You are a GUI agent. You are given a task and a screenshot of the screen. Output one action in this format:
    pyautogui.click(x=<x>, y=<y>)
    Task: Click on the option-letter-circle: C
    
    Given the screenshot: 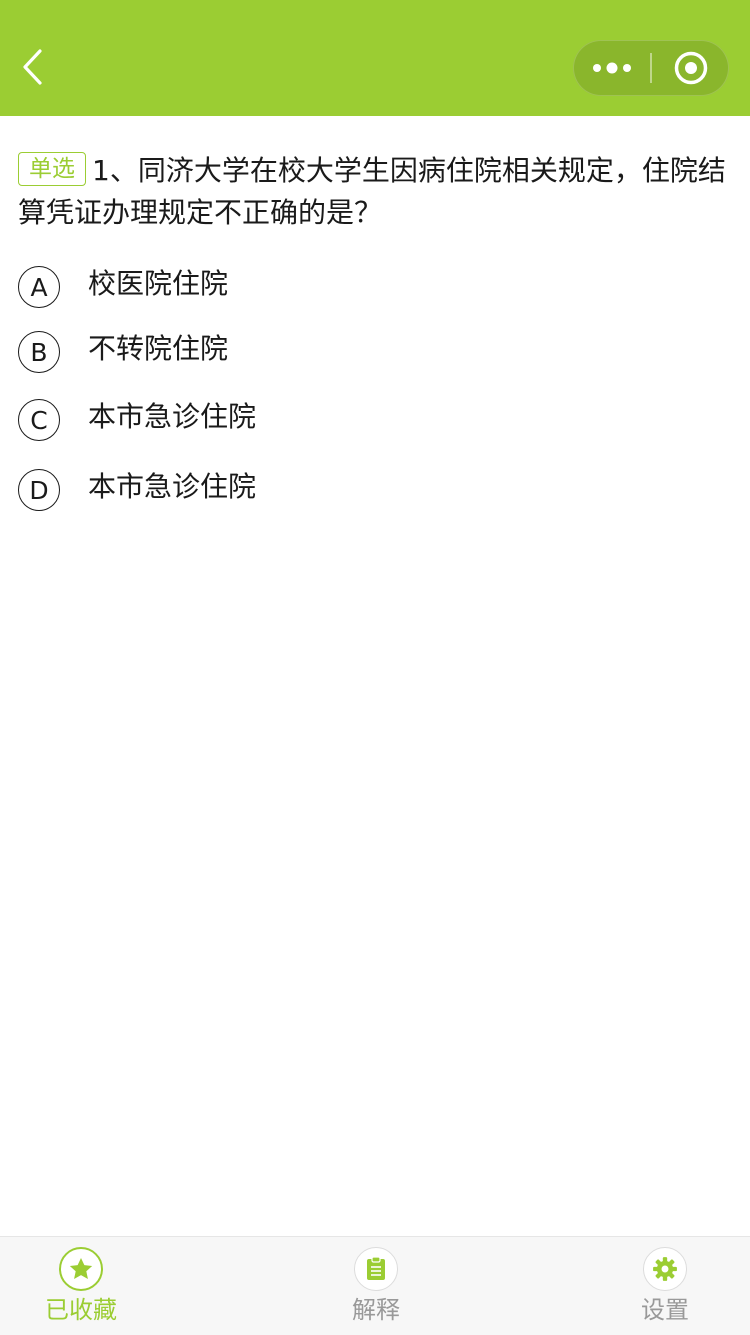 What is the action you would take?
    pyautogui.click(x=39, y=420)
    